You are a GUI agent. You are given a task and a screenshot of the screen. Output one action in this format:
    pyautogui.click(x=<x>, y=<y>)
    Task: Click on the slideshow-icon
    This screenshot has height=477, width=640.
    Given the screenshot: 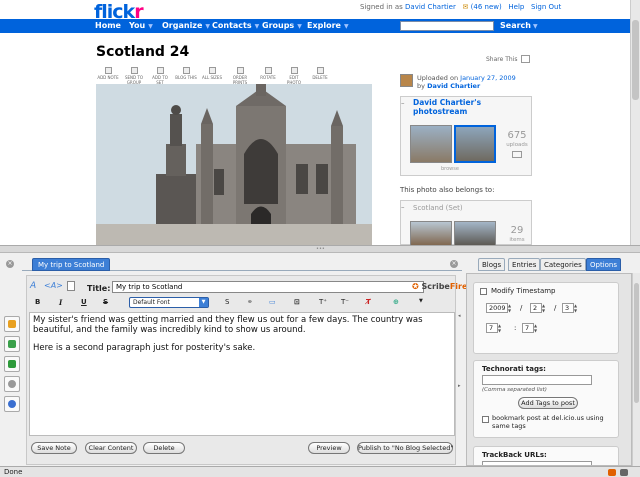 What is the action you would take?
    pyautogui.click(x=517, y=154)
    